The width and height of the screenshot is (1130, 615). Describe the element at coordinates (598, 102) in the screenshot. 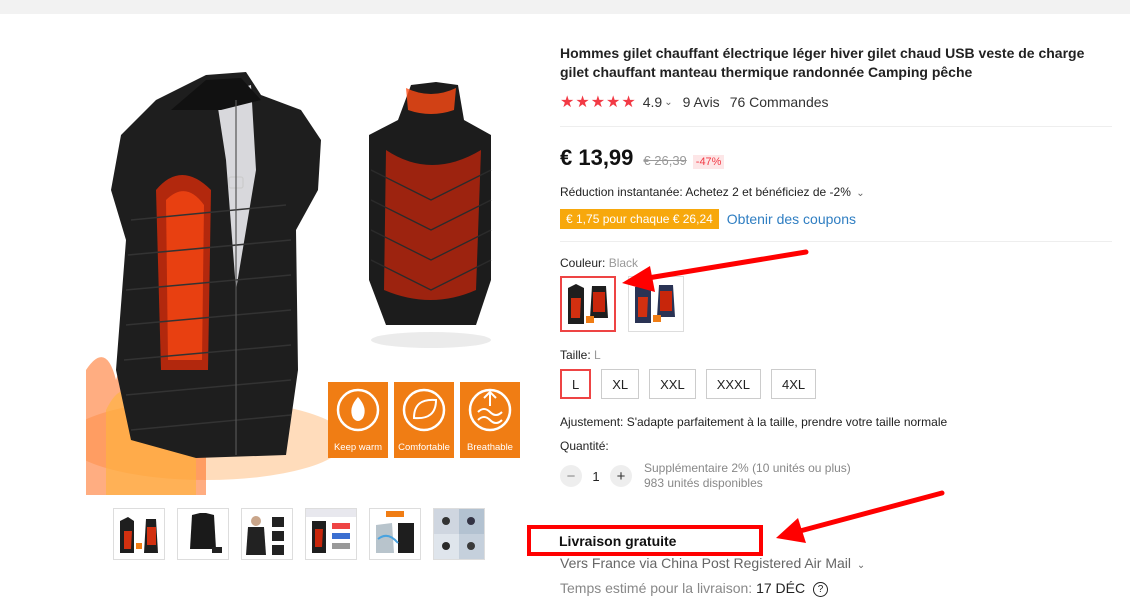

I see `rating-stars-icon: ★★★★★` at that location.